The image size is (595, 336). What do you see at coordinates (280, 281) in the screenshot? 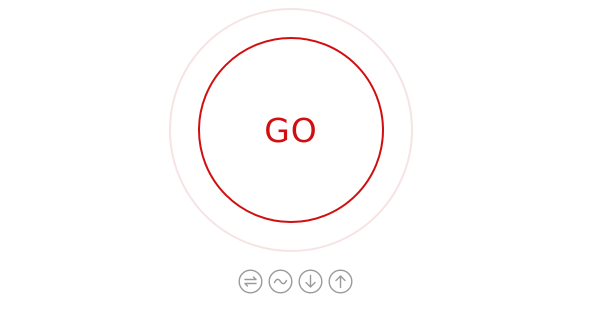
I see `wave-icon` at bounding box center [280, 281].